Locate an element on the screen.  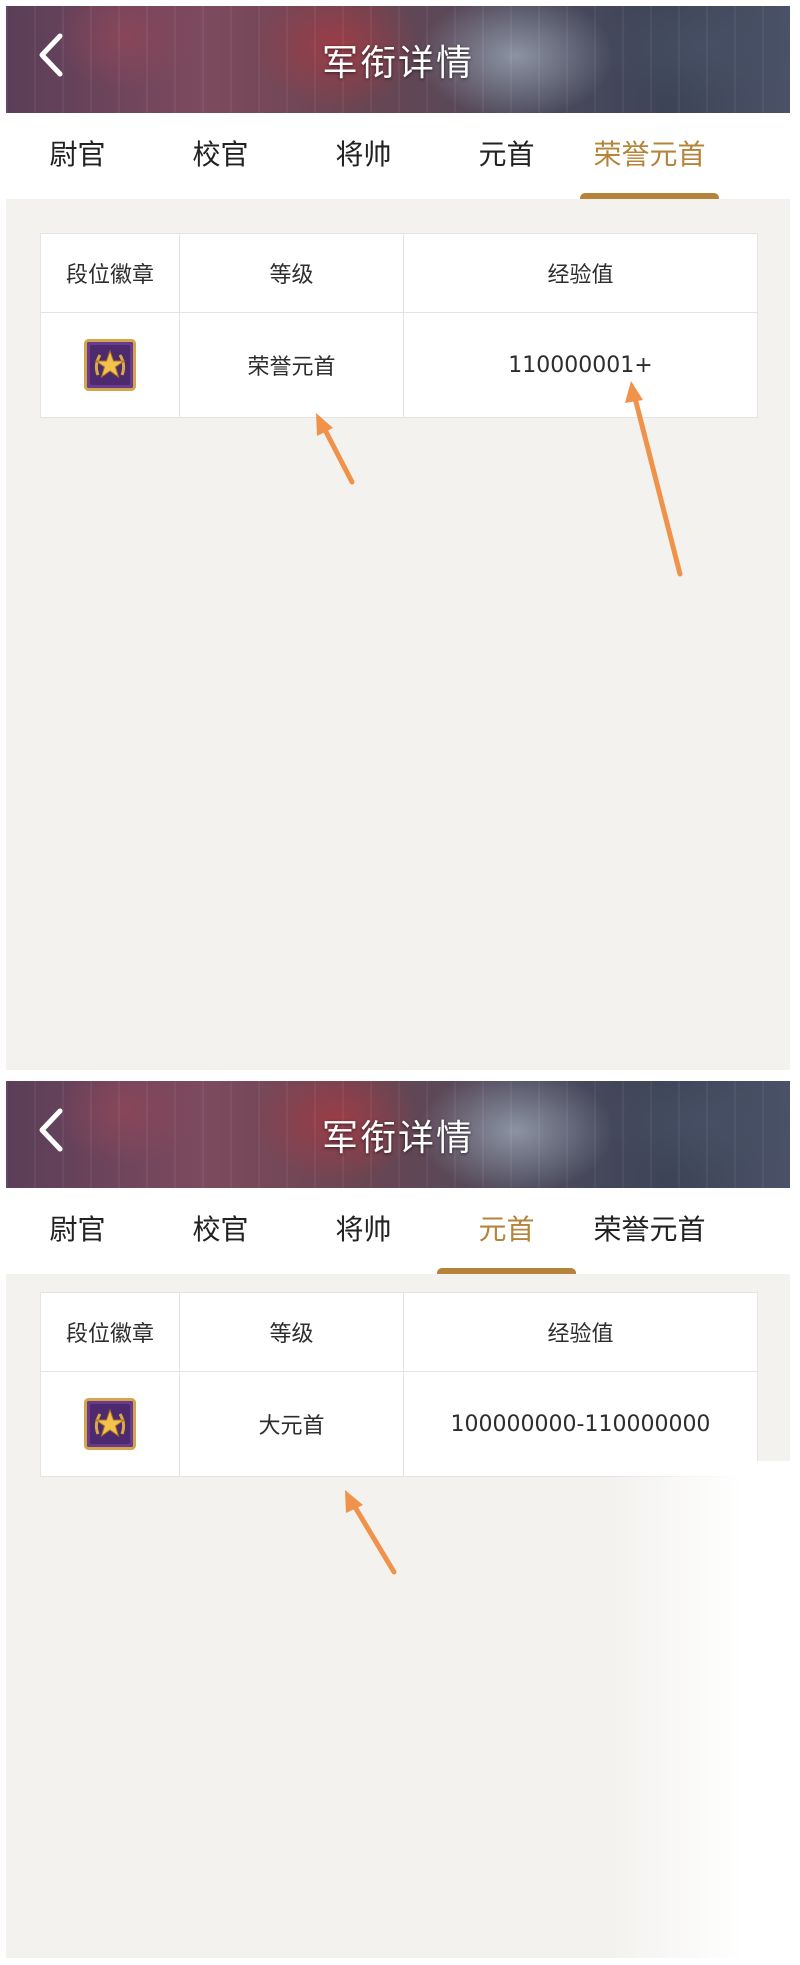
rank-name: 大元首 is located at coordinates (291, 1424).